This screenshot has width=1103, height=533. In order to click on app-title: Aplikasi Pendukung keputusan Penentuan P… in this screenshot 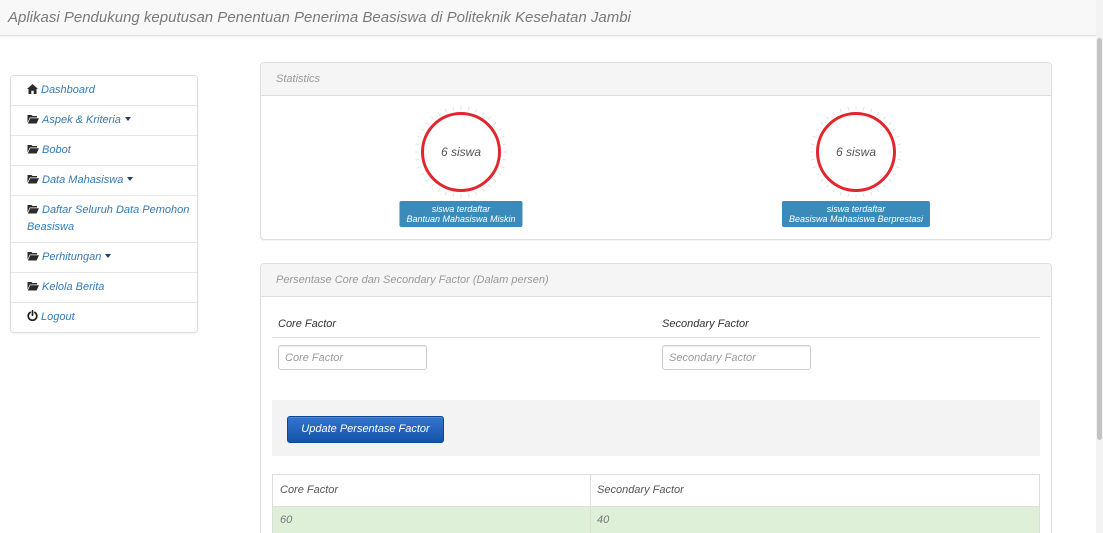, I will do `click(319, 18)`.